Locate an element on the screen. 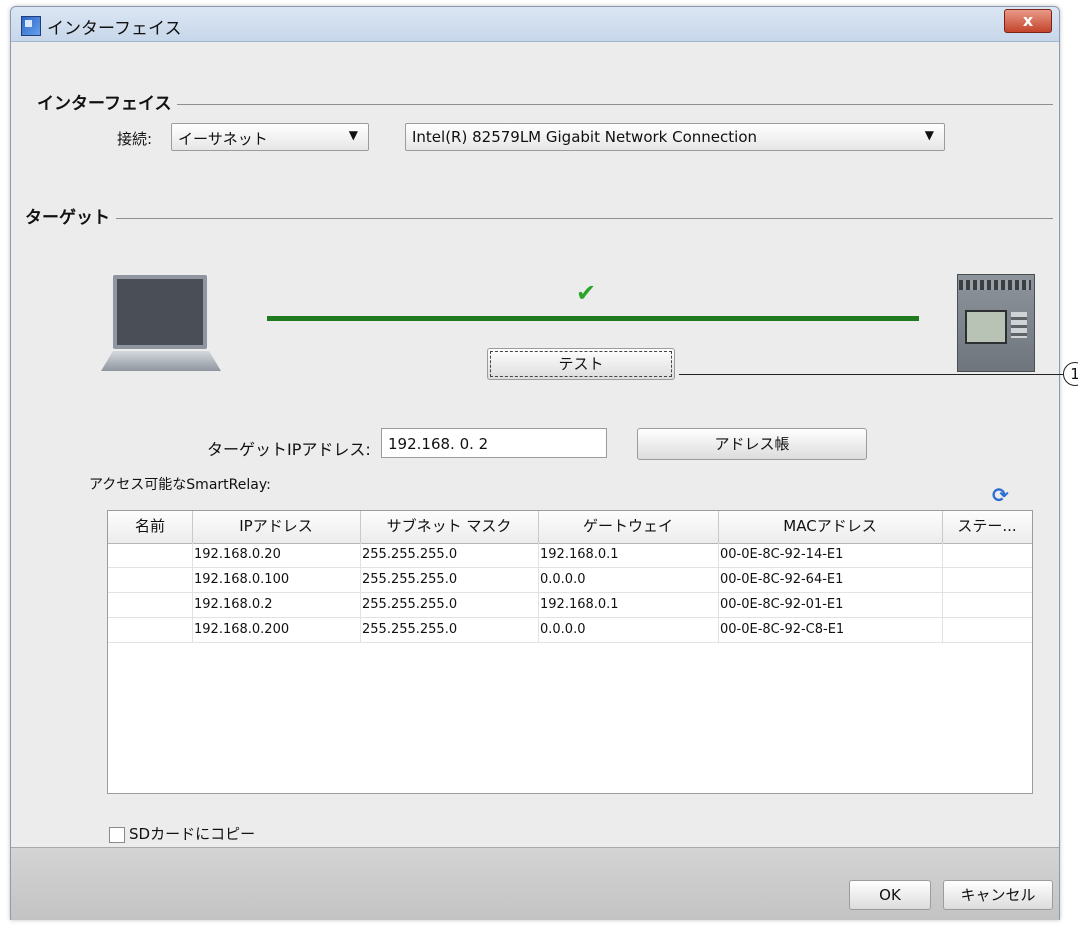 This screenshot has width=1078, height=925. column-header-name: 名前 is located at coordinates (150, 527).